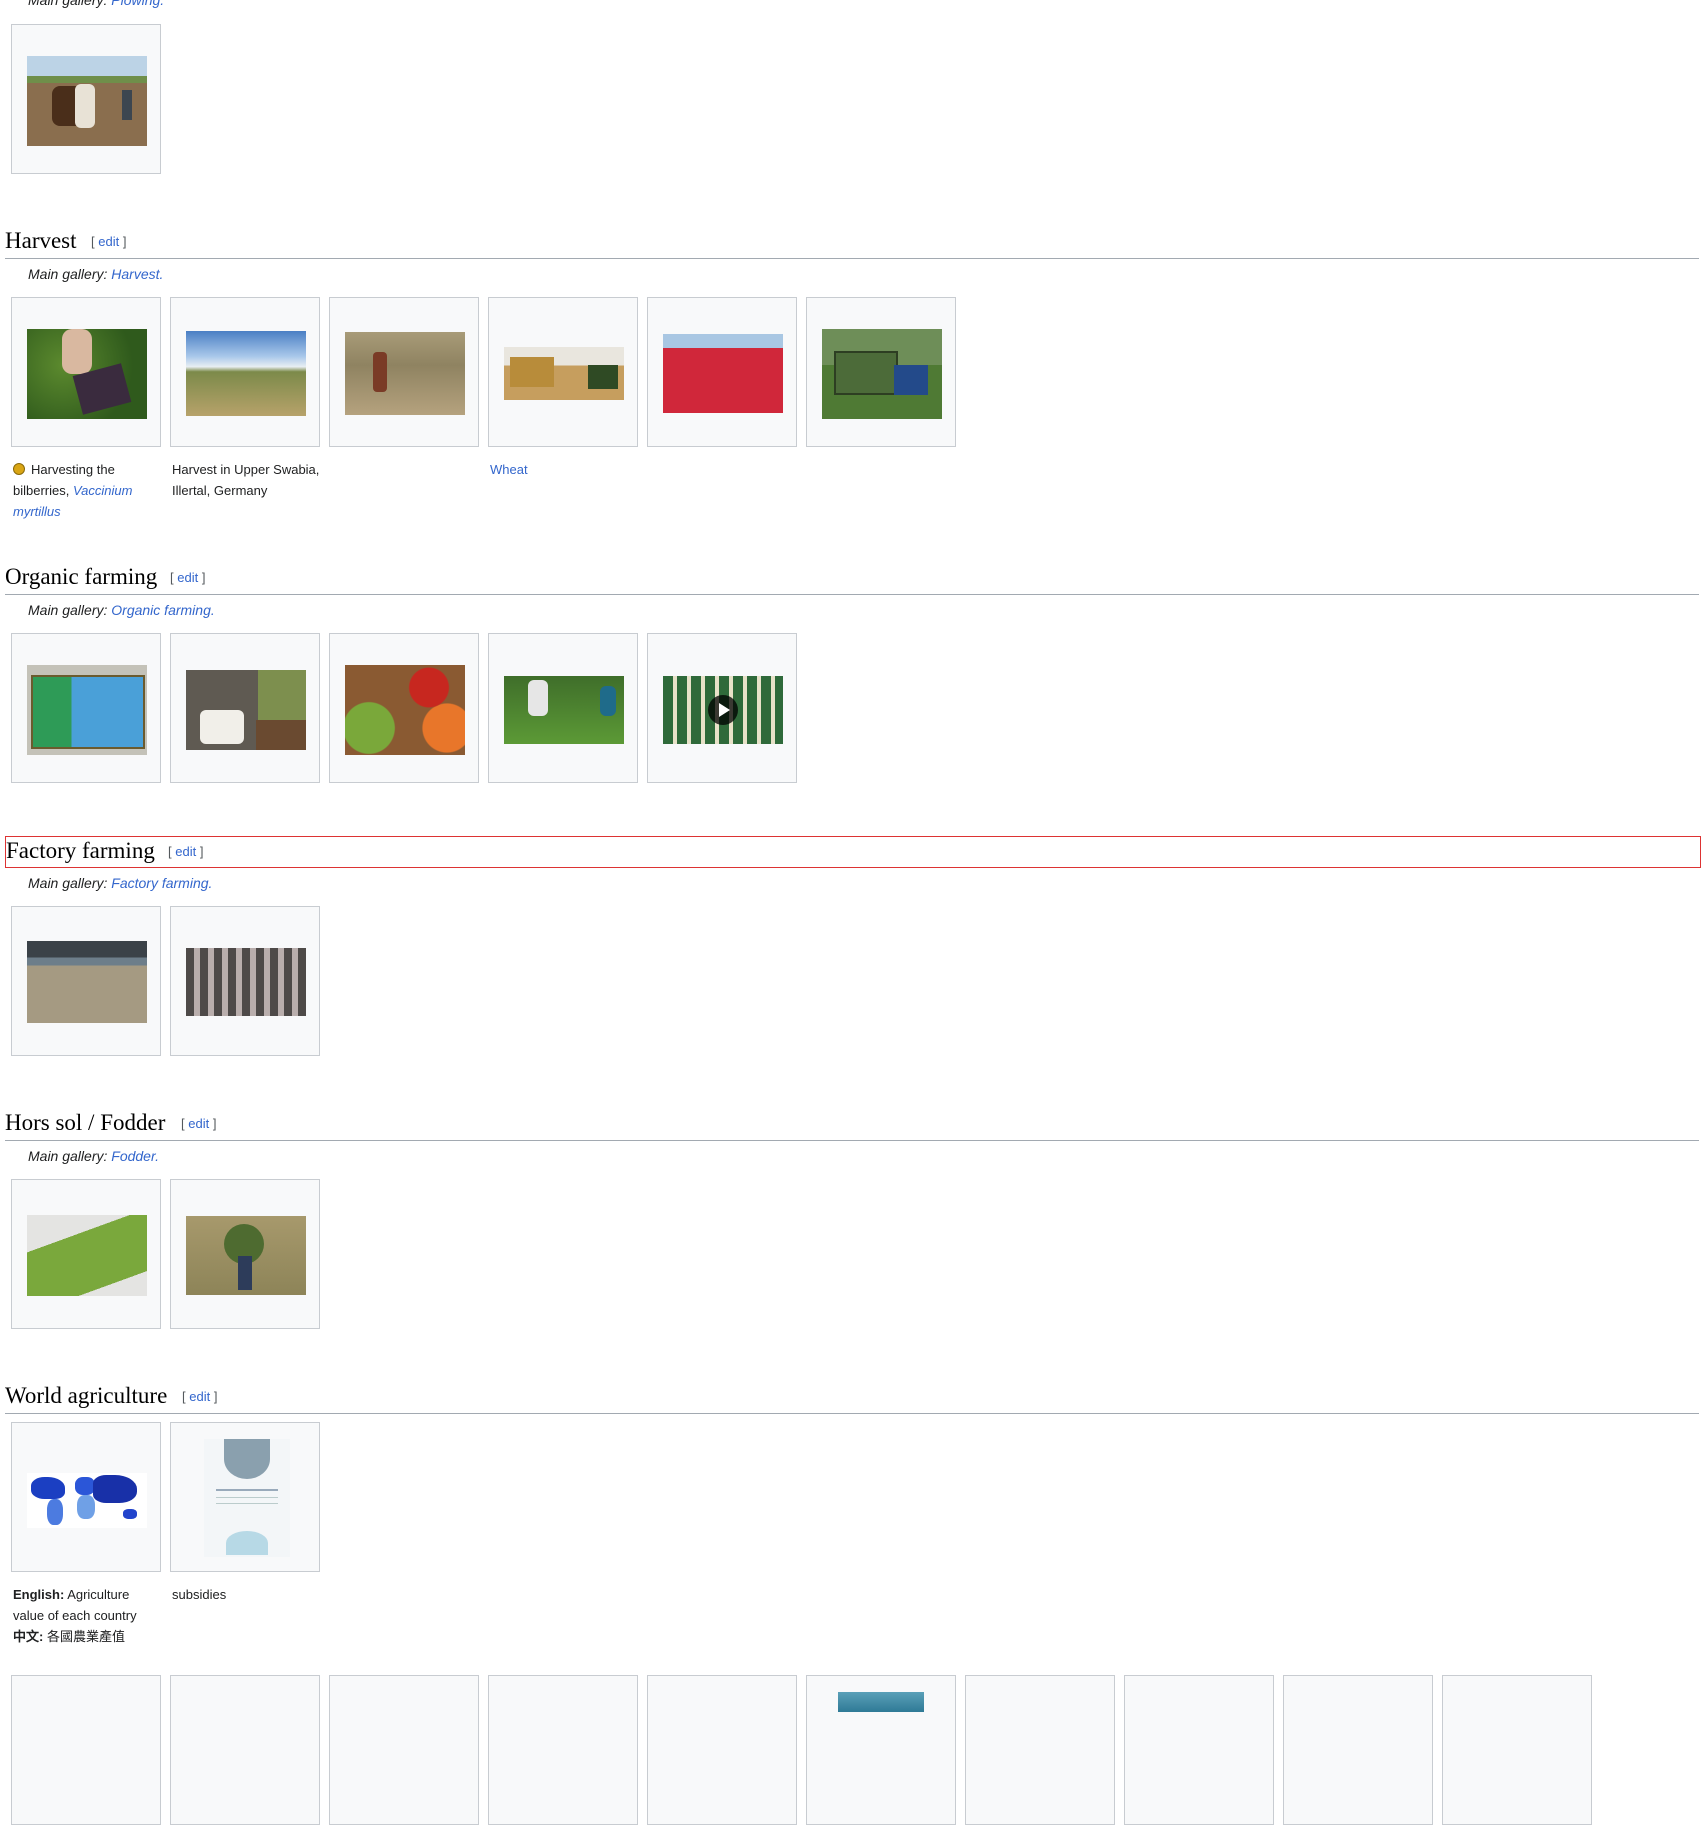 The height and width of the screenshot is (1825, 1704). Describe the element at coordinates (19, 469) in the screenshot. I see `quality-image-badge-icon` at that location.